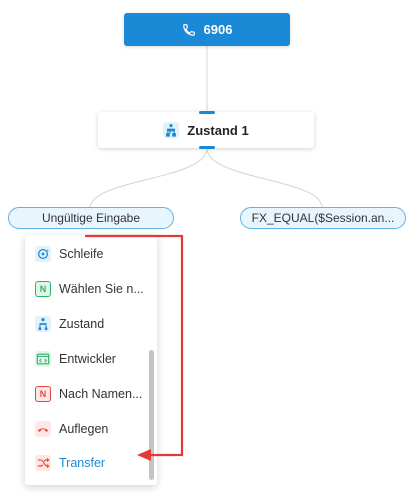  What do you see at coordinates (189, 30) in the screenshot?
I see `phone-icon` at bounding box center [189, 30].